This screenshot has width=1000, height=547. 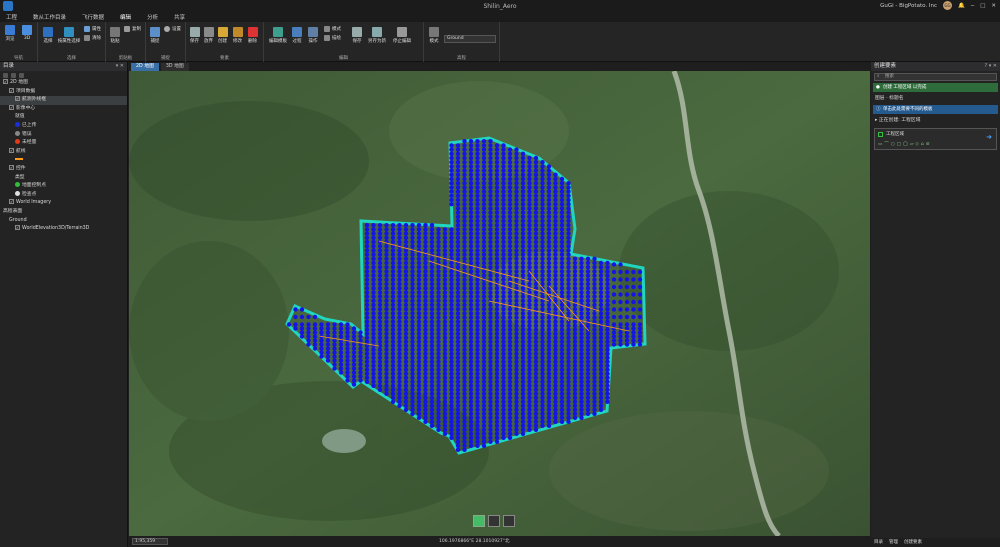 I want to click on maximize-icon: □, so click(x=982, y=6).